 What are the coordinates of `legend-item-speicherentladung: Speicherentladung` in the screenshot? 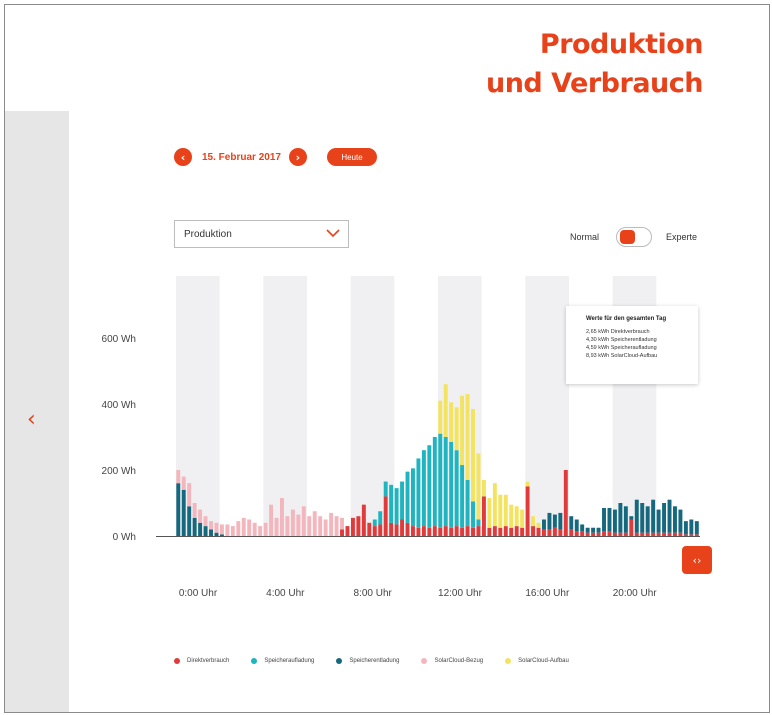 It's located at (367, 661).